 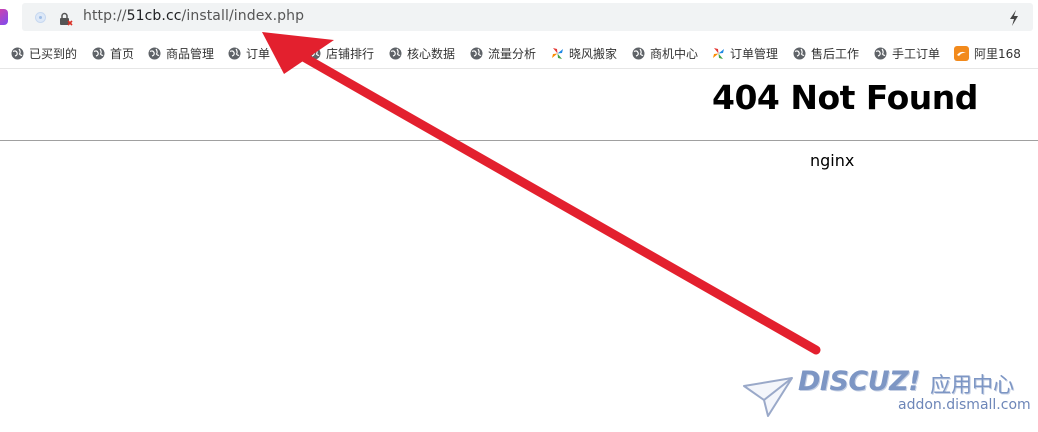 I want to click on bookmark-label: 阿里168, so click(x=997, y=53).